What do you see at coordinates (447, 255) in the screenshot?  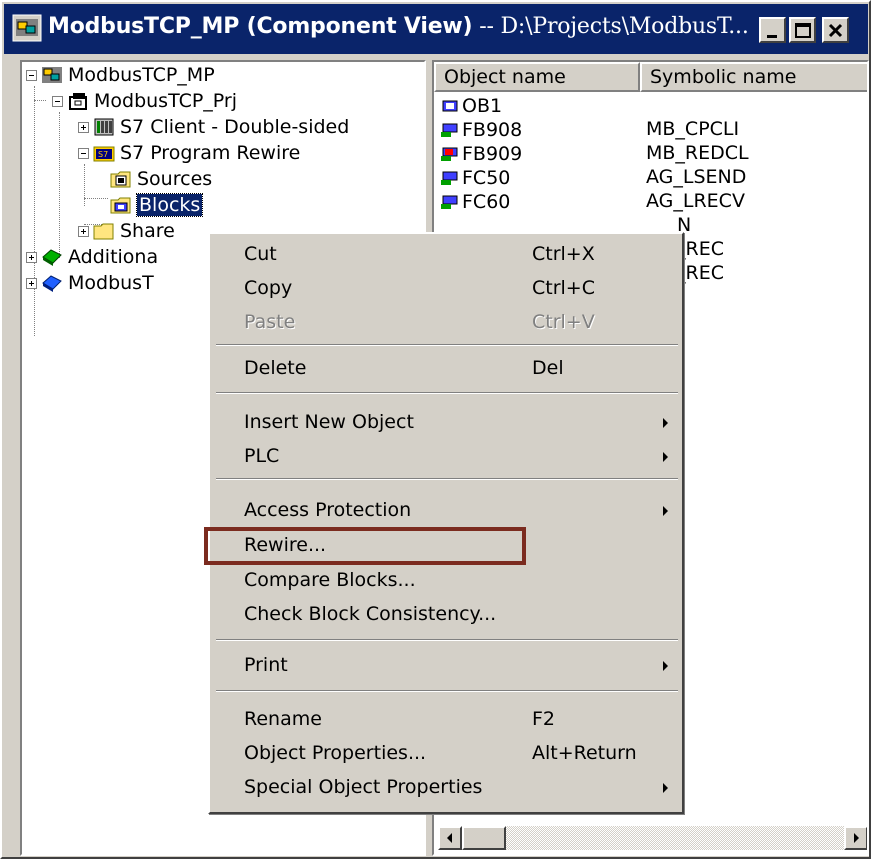 I see `menu-item-cut: Cut Ctrl+X` at bounding box center [447, 255].